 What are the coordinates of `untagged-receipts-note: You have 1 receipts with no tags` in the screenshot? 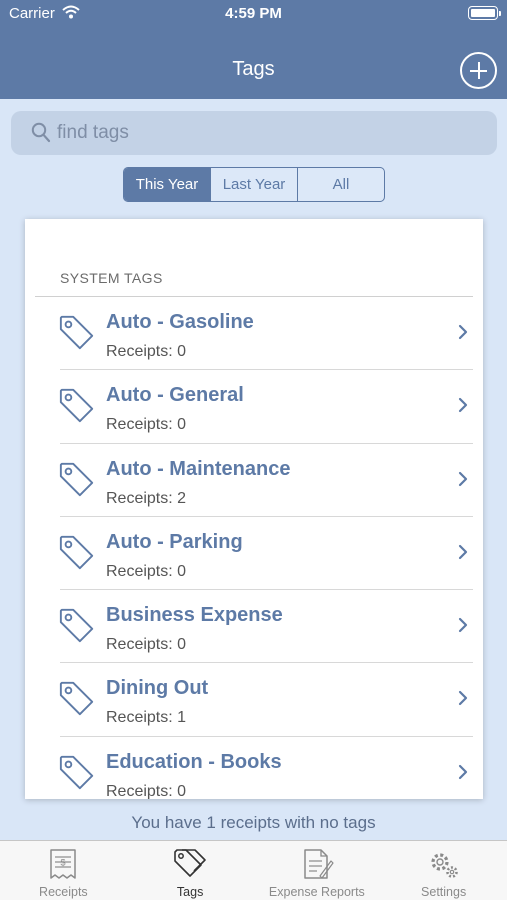 It's located at (253, 822).